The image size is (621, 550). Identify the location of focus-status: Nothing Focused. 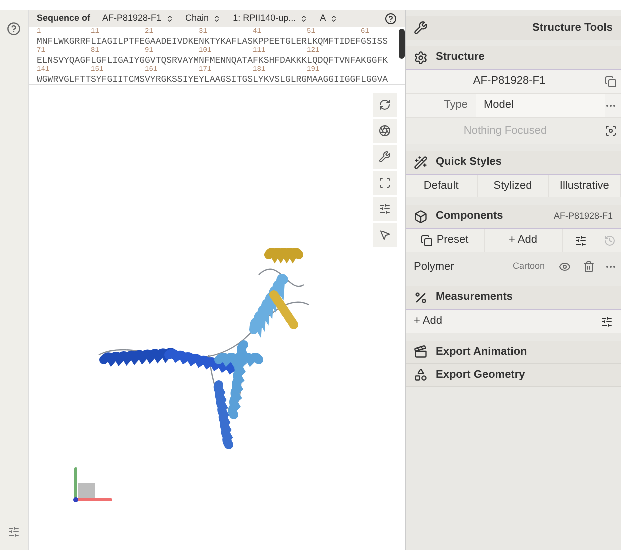
(505, 131).